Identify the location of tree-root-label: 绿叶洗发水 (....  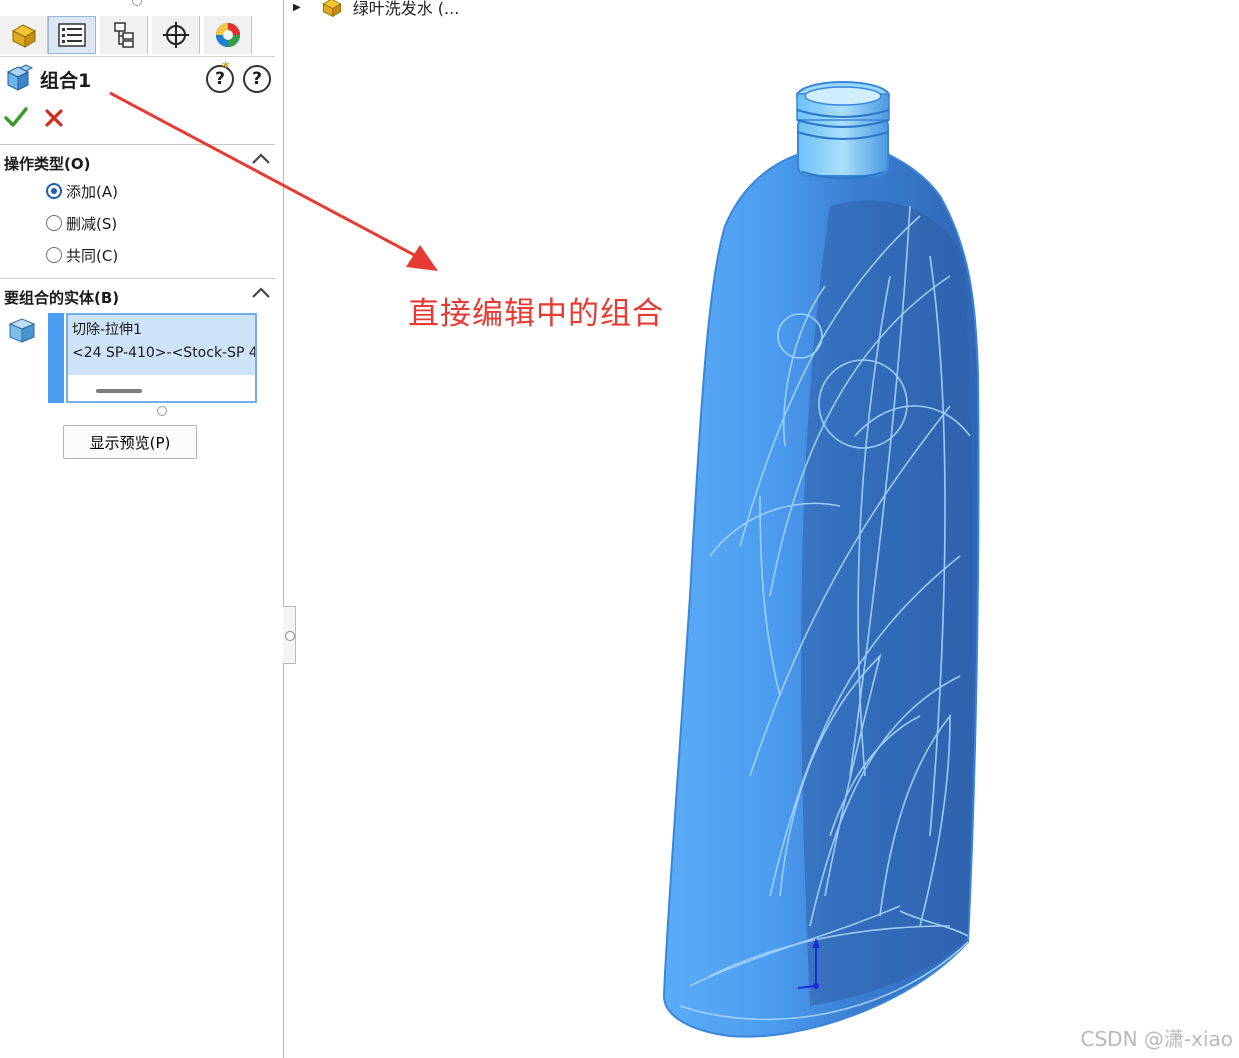
(406, 9).